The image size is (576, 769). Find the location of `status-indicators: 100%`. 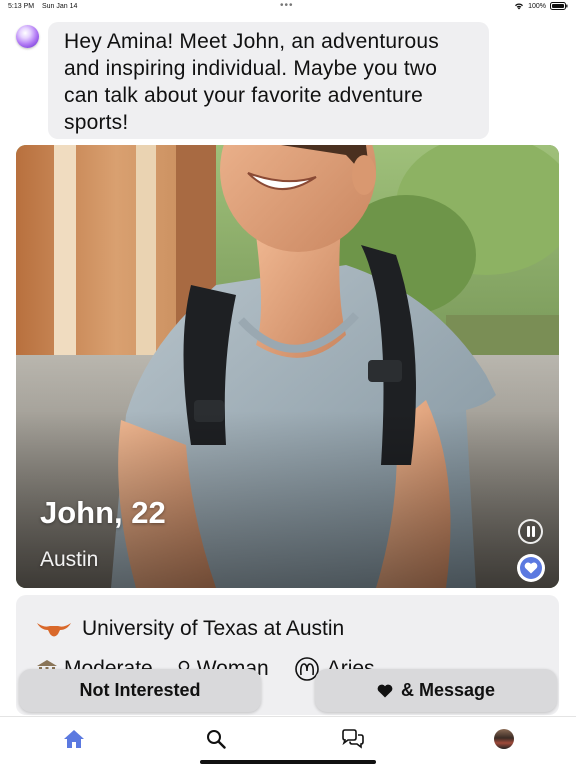

status-indicators: 100% is located at coordinates (541, 6).